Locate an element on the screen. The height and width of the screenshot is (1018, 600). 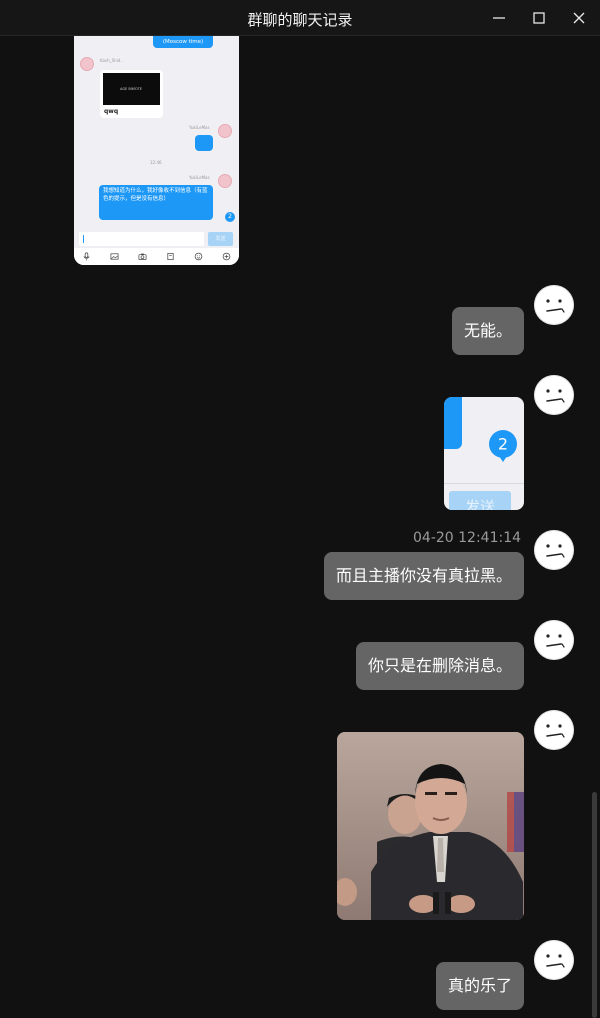
message-bubble: 而且主播你没有真拉黑。 is located at coordinates (423, 576).